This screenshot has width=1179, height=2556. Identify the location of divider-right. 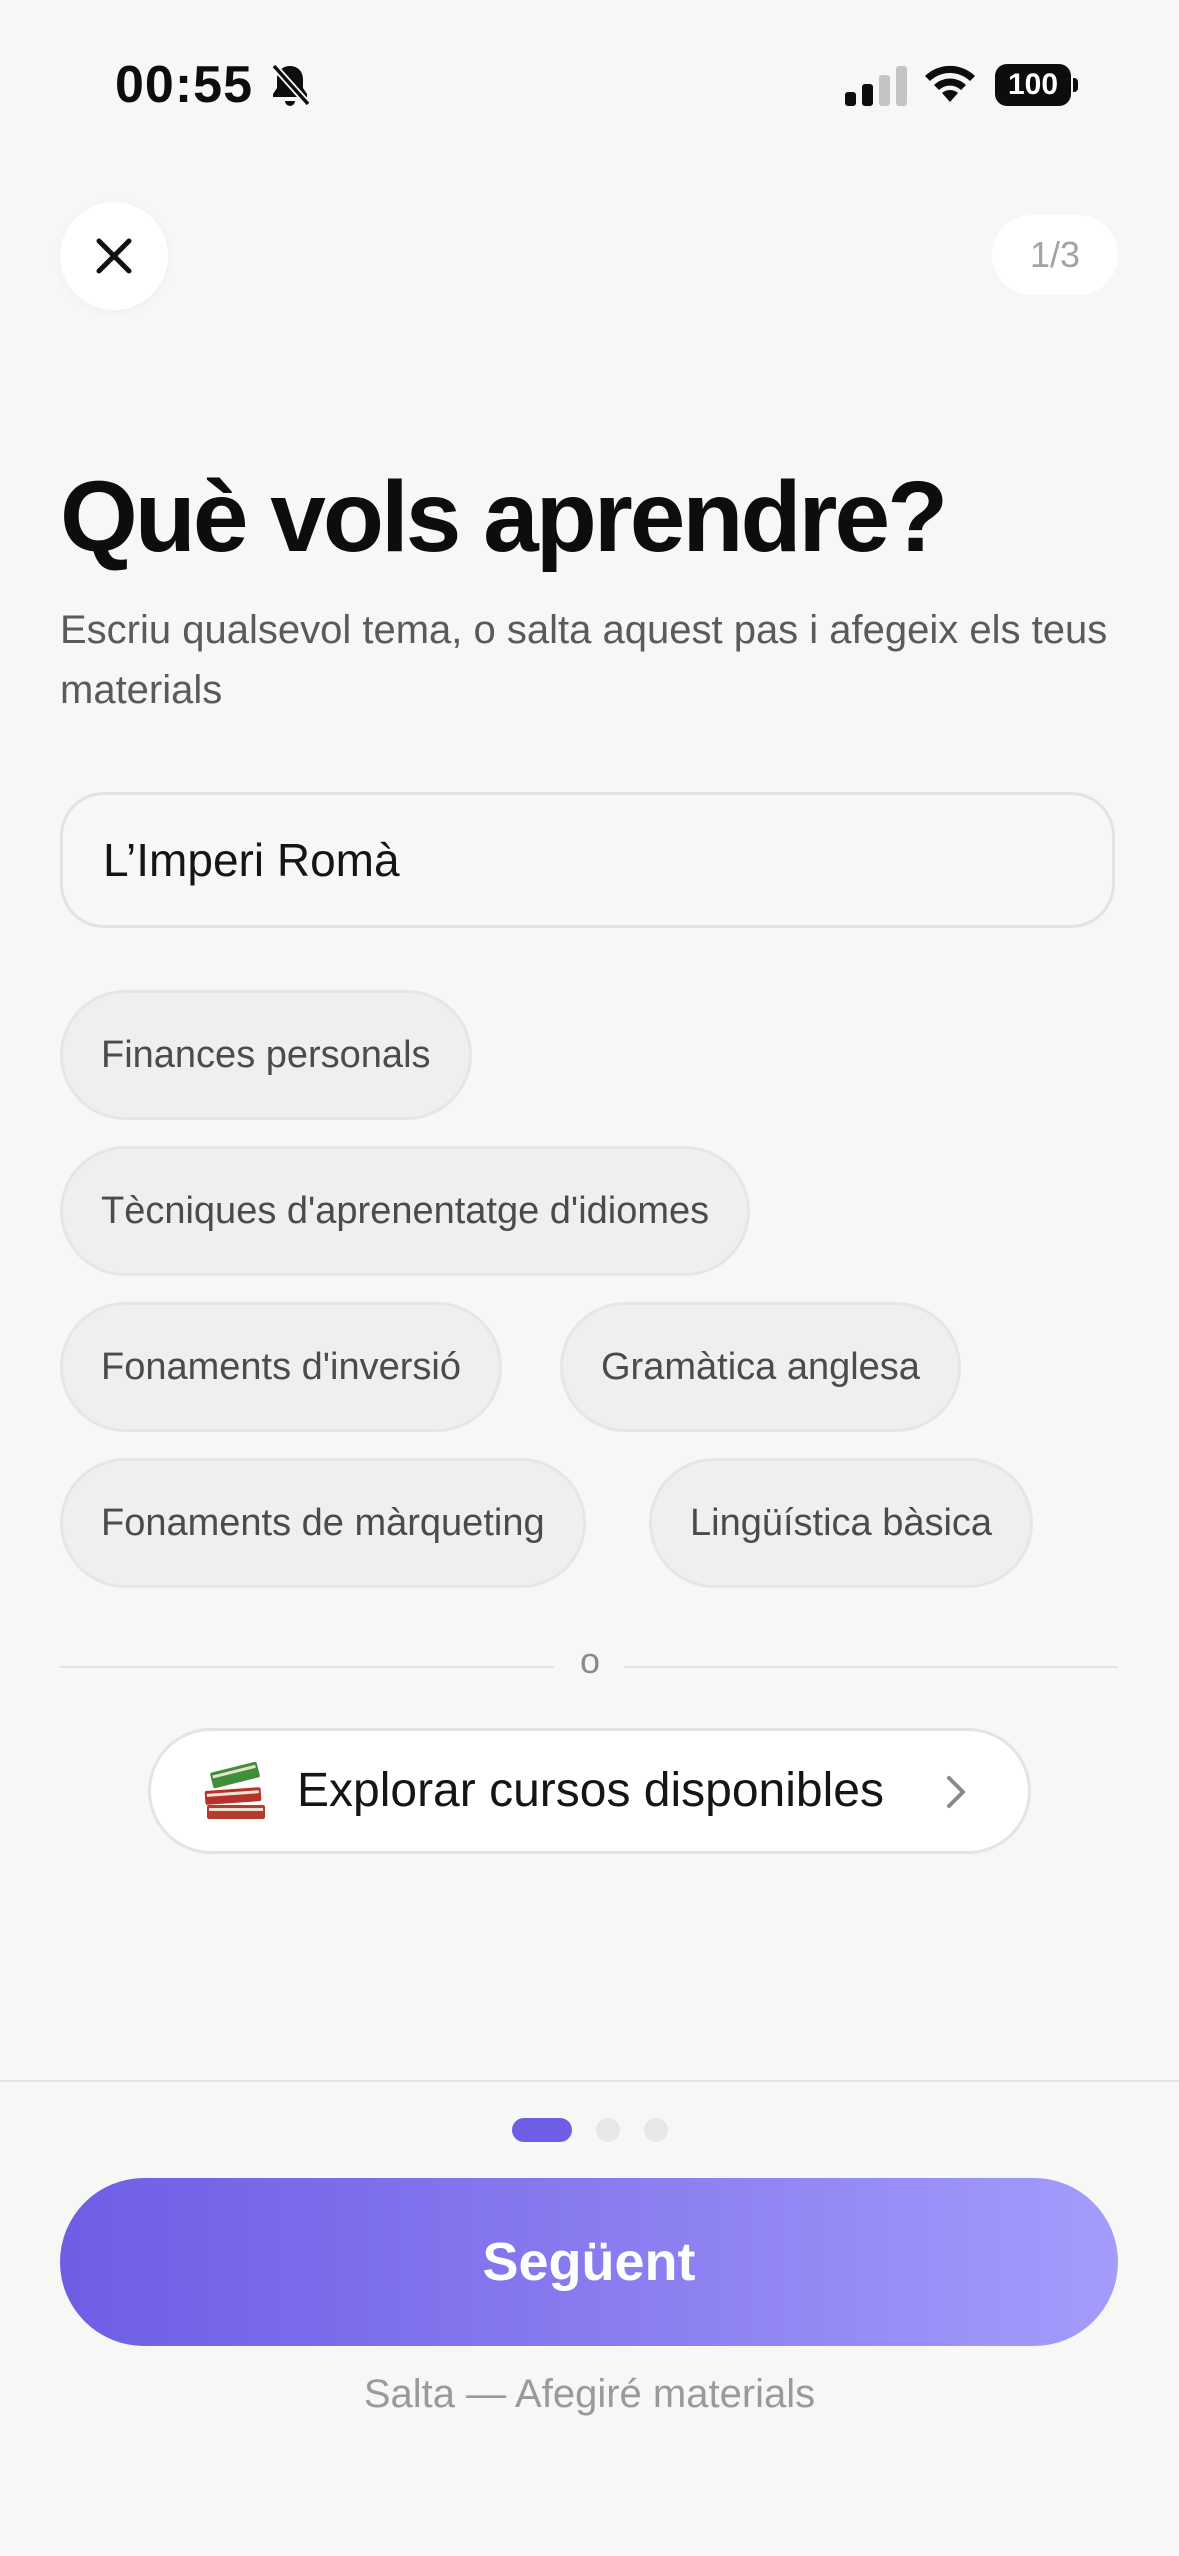
(871, 1667).